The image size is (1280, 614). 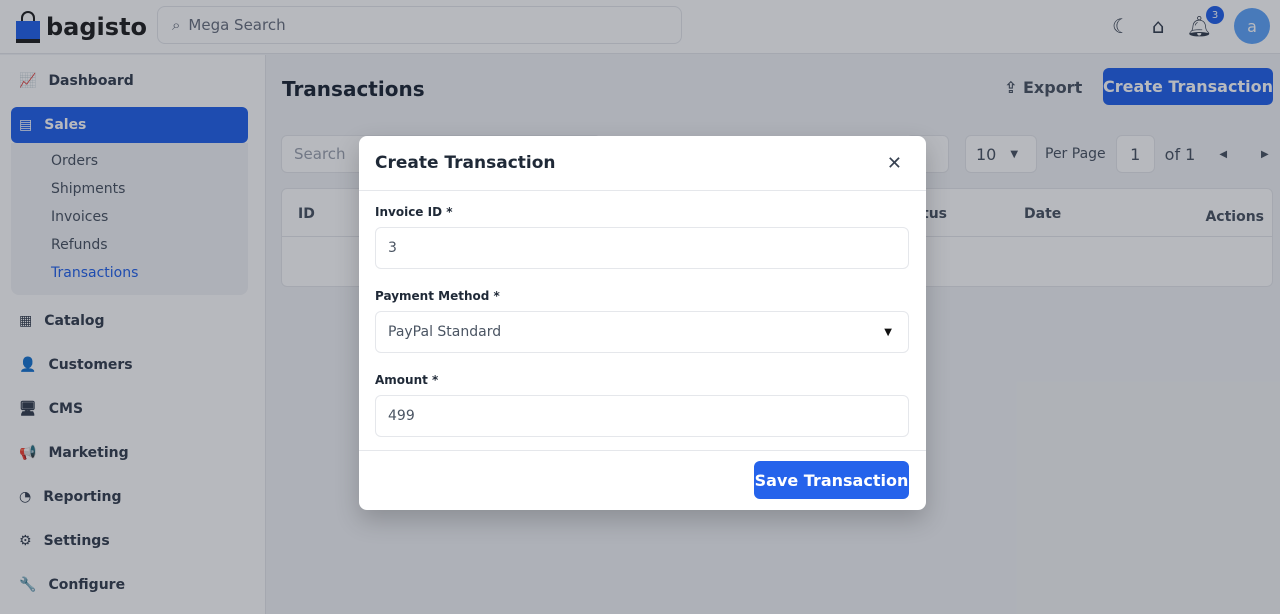 I want to click on amount-label: Amount *, so click(x=407, y=380).